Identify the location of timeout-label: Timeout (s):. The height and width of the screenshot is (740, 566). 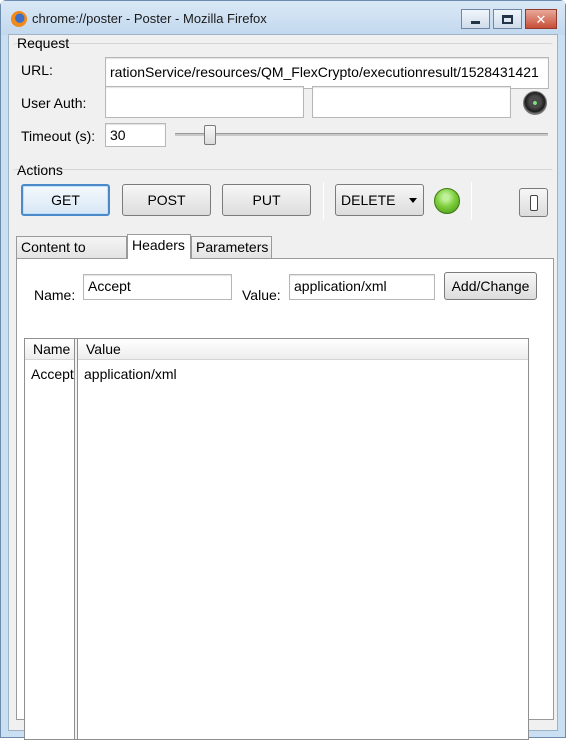
(58, 136).